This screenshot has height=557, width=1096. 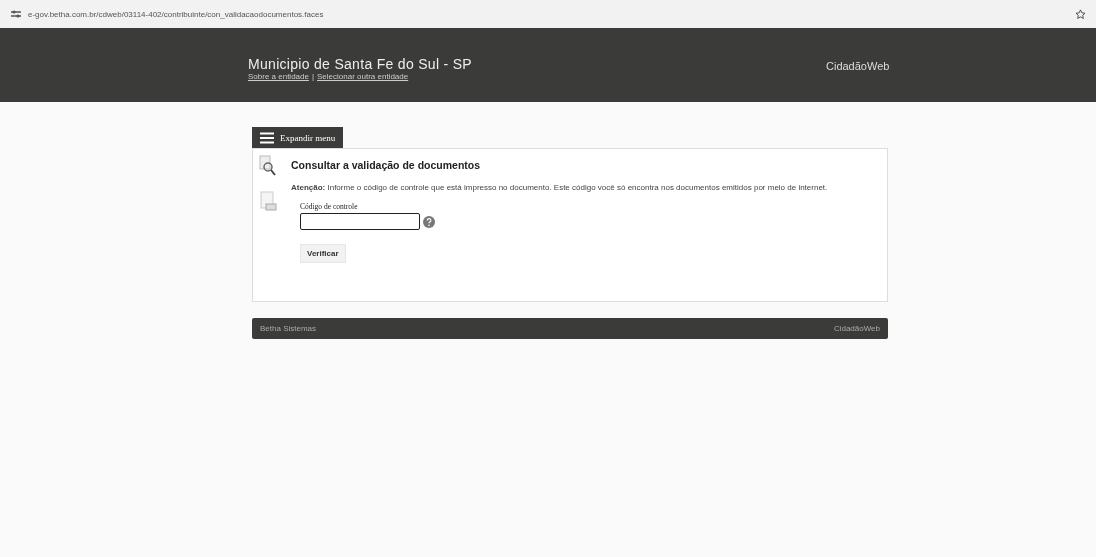 I want to click on site-title: Municipio de Santa Fe do Sul - SP, so click(x=360, y=64).